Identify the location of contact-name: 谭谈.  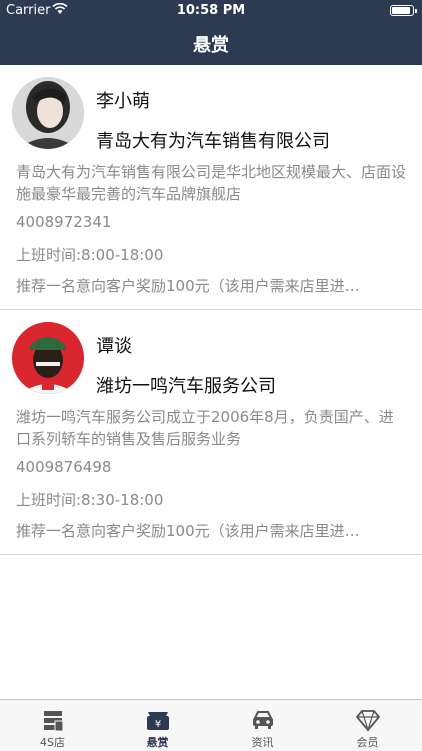
(114, 346).